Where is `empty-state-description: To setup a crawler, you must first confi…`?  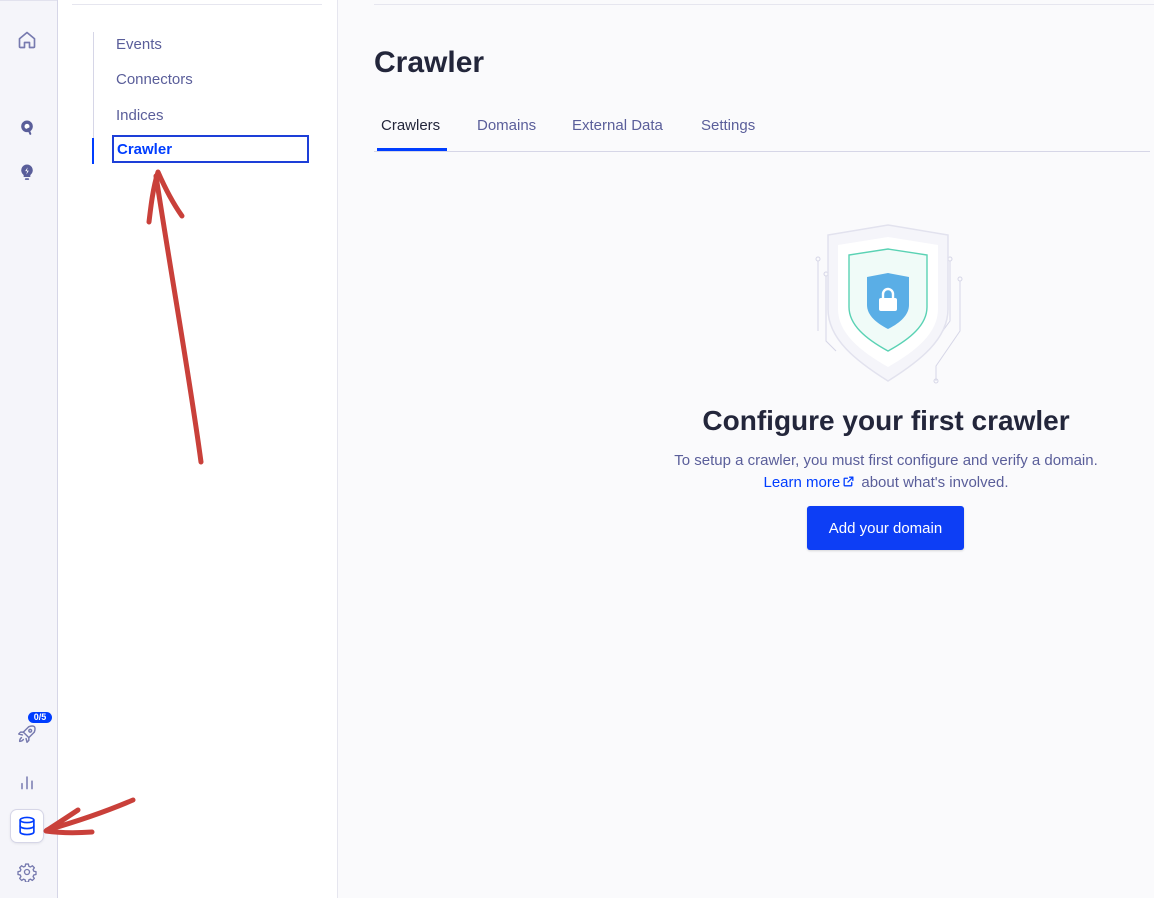
empty-state-description: To setup a crawler, you must first confi… is located at coordinates (866, 472).